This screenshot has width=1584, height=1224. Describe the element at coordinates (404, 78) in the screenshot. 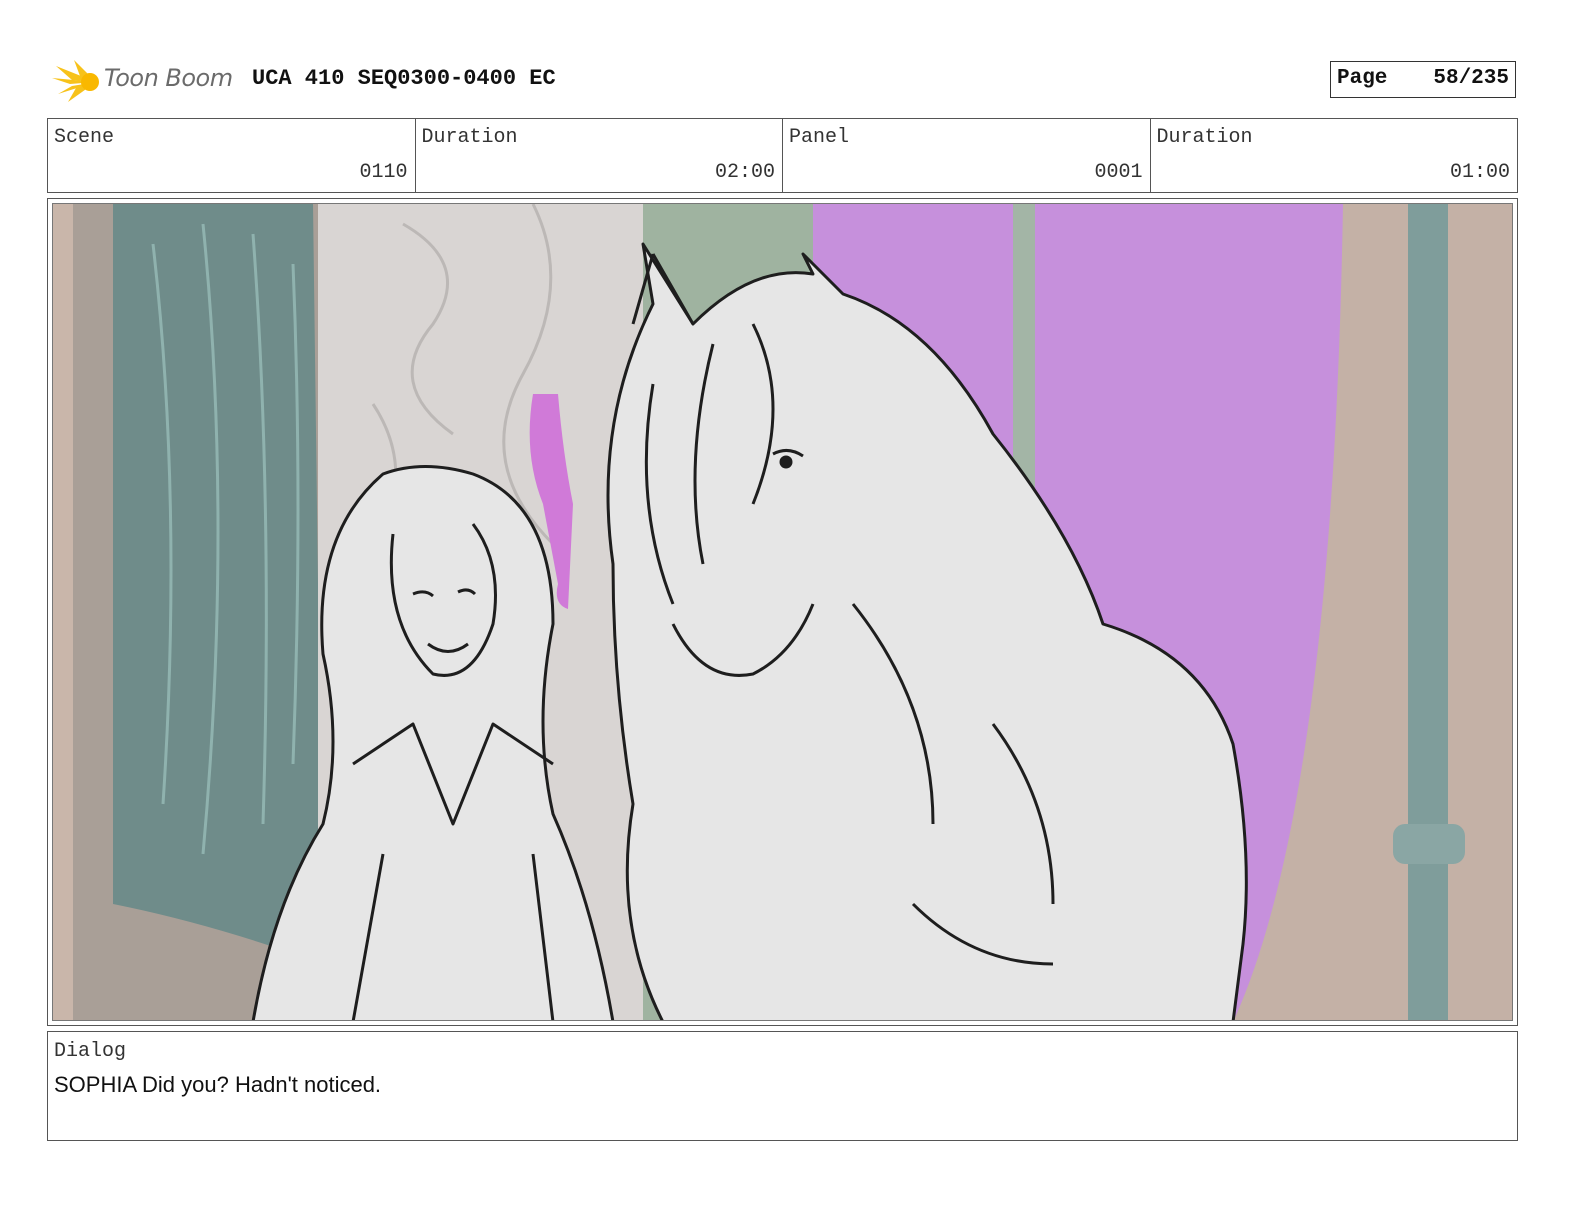

I see `document-title: UCA 410 SEQ0300-0400 EC` at that location.